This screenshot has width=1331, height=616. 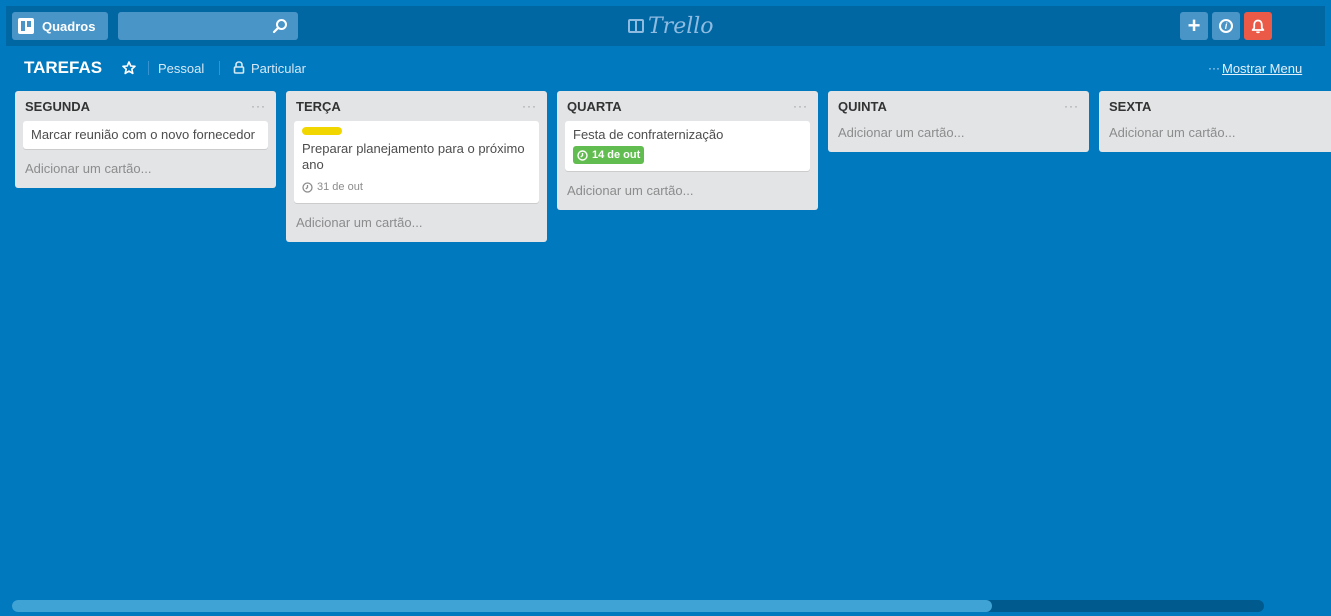 I want to click on bell-icon, so click(x=1258, y=26).